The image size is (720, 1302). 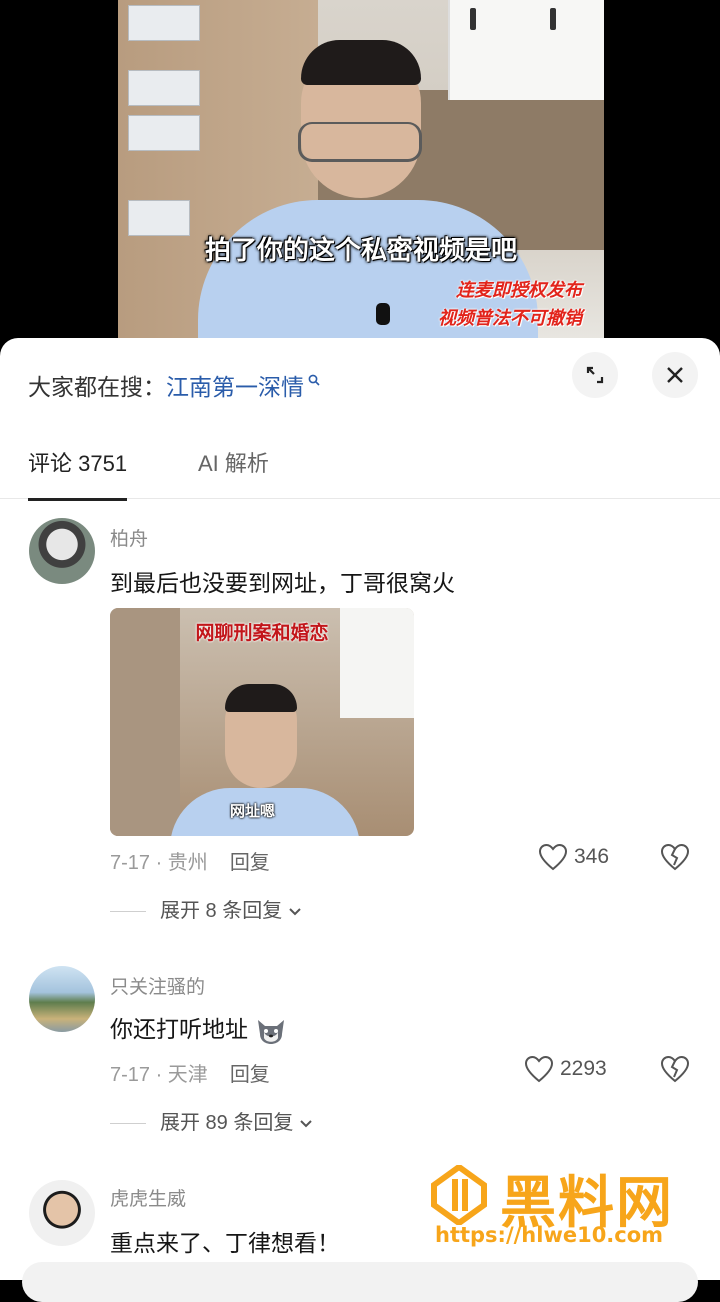 What do you see at coordinates (253, 811) in the screenshot?
I see `comment-image-caption: 网址嗯` at bounding box center [253, 811].